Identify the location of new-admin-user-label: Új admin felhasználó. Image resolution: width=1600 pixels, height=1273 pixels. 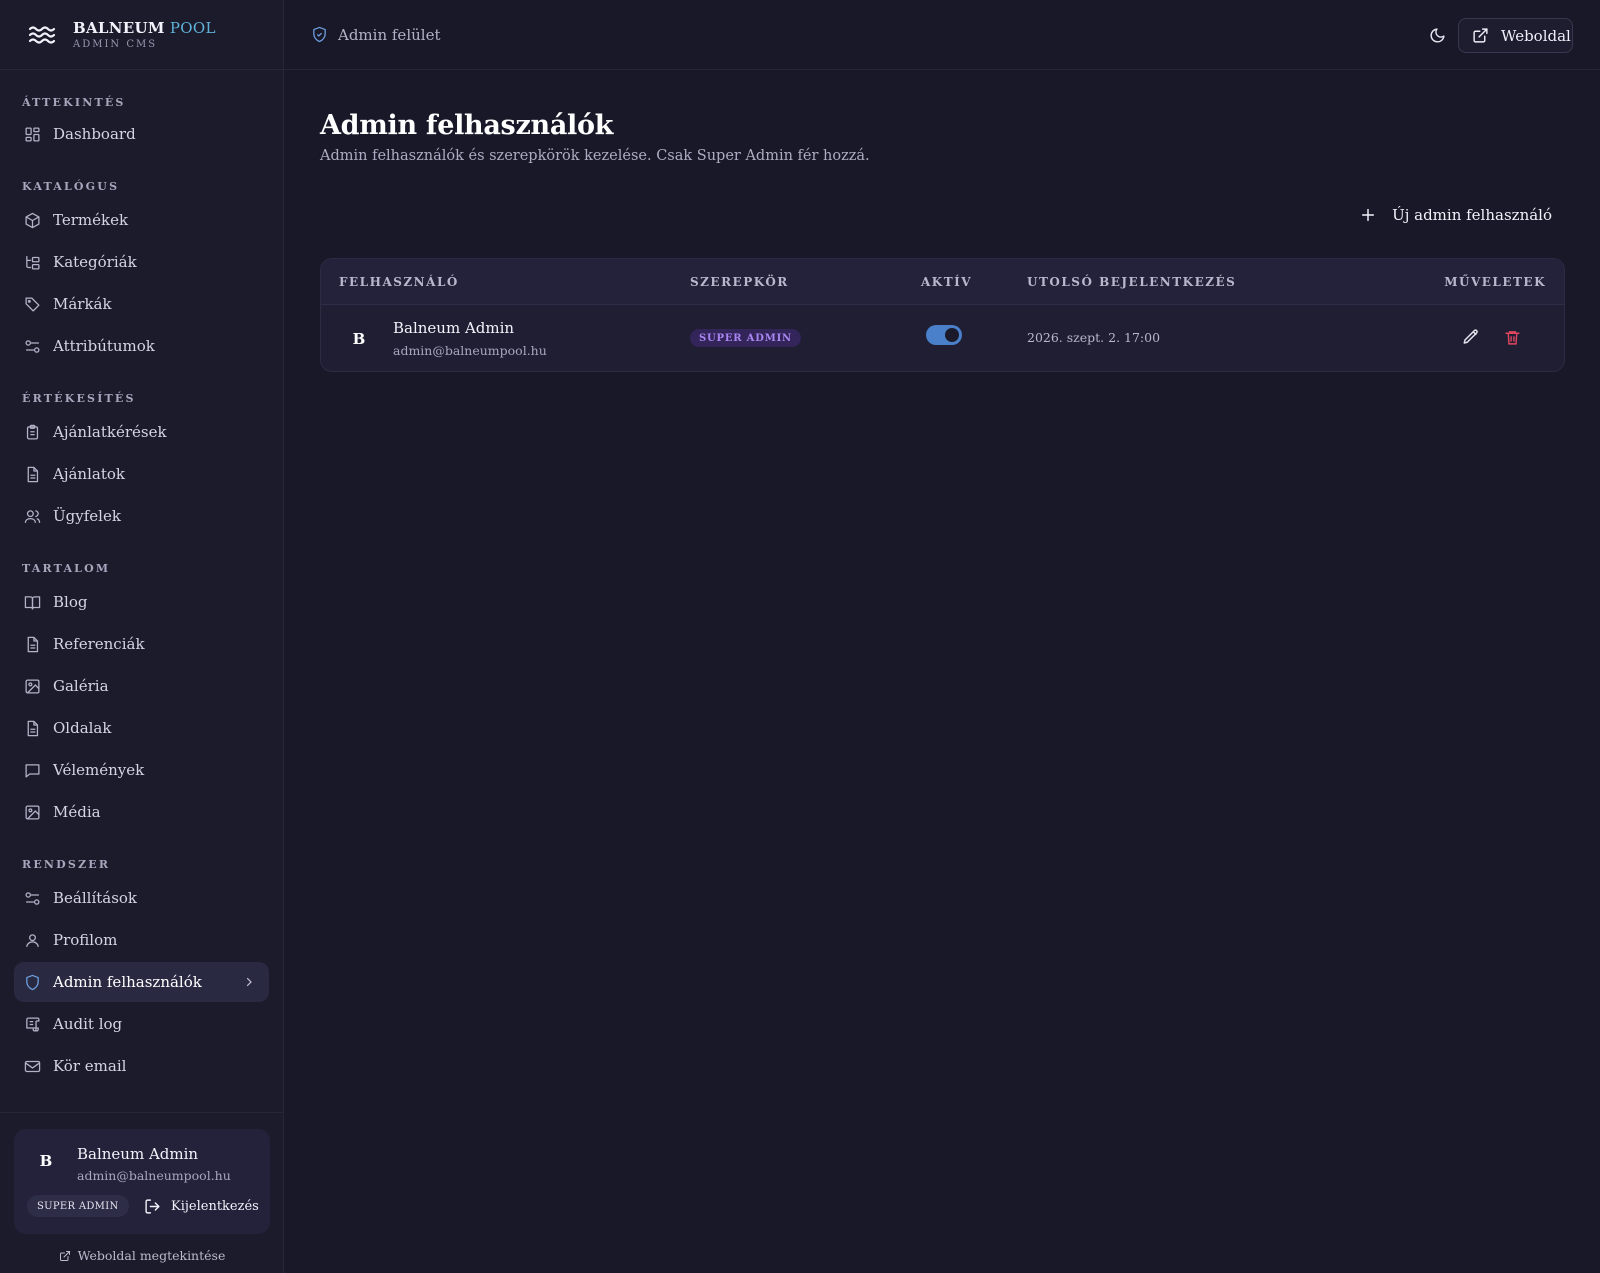
(1472, 215).